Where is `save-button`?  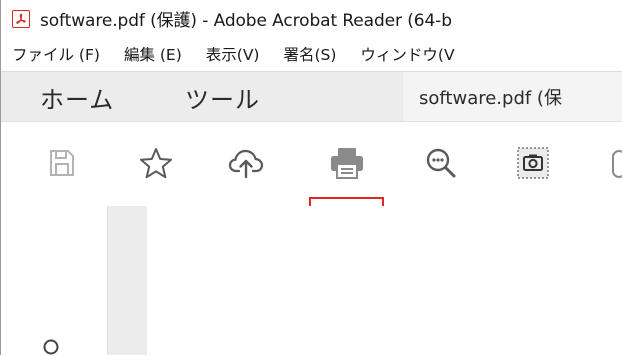 save-button is located at coordinates (62, 163).